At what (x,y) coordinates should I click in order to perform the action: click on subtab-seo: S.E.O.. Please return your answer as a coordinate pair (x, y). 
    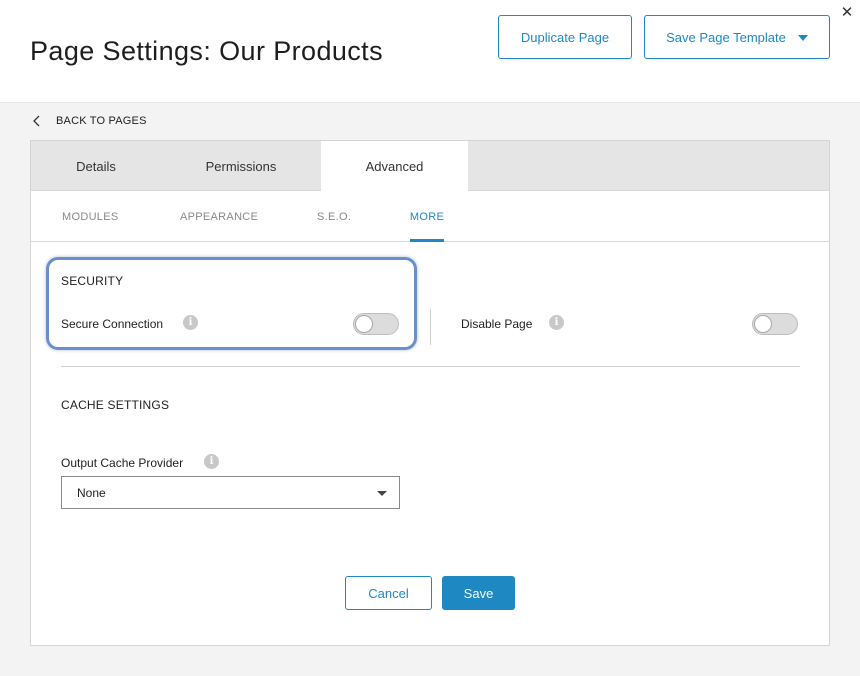
    Looking at the image, I should click on (334, 216).